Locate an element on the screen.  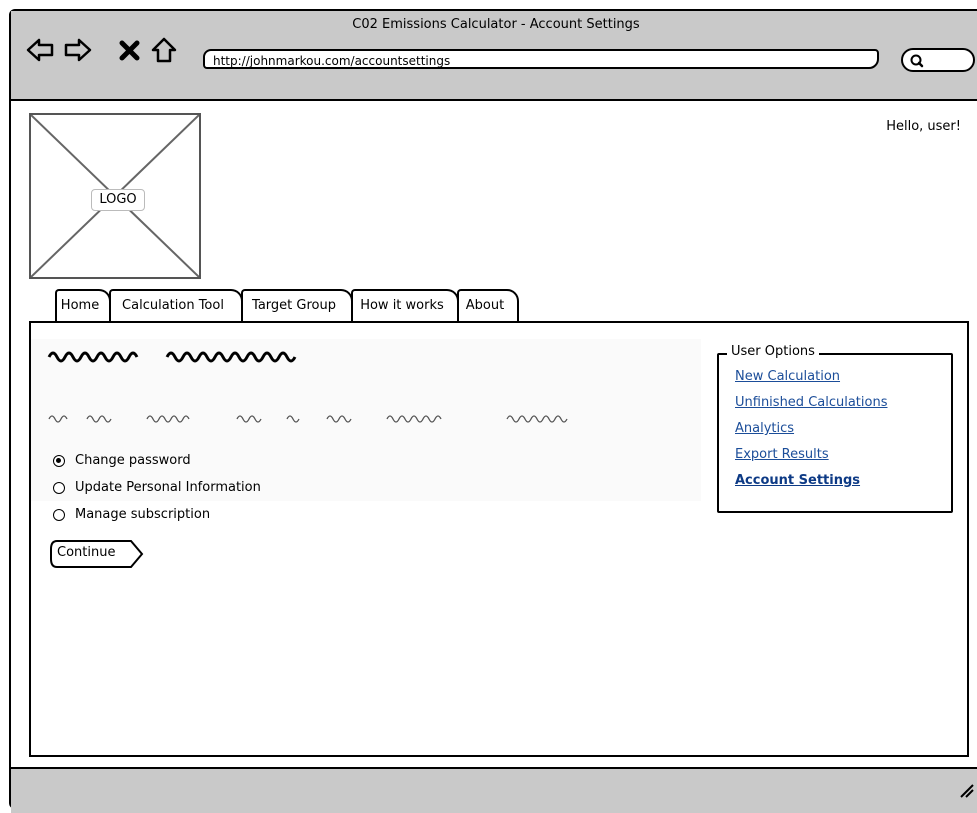
continue-button: Continue is located at coordinates (97, 554).